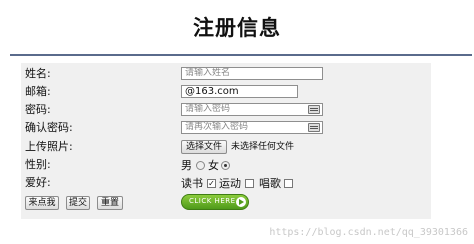 Image resolution: width=474 pixels, height=244 pixels. I want to click on name-placeholder: 请输入姓名, so click(208, 73).